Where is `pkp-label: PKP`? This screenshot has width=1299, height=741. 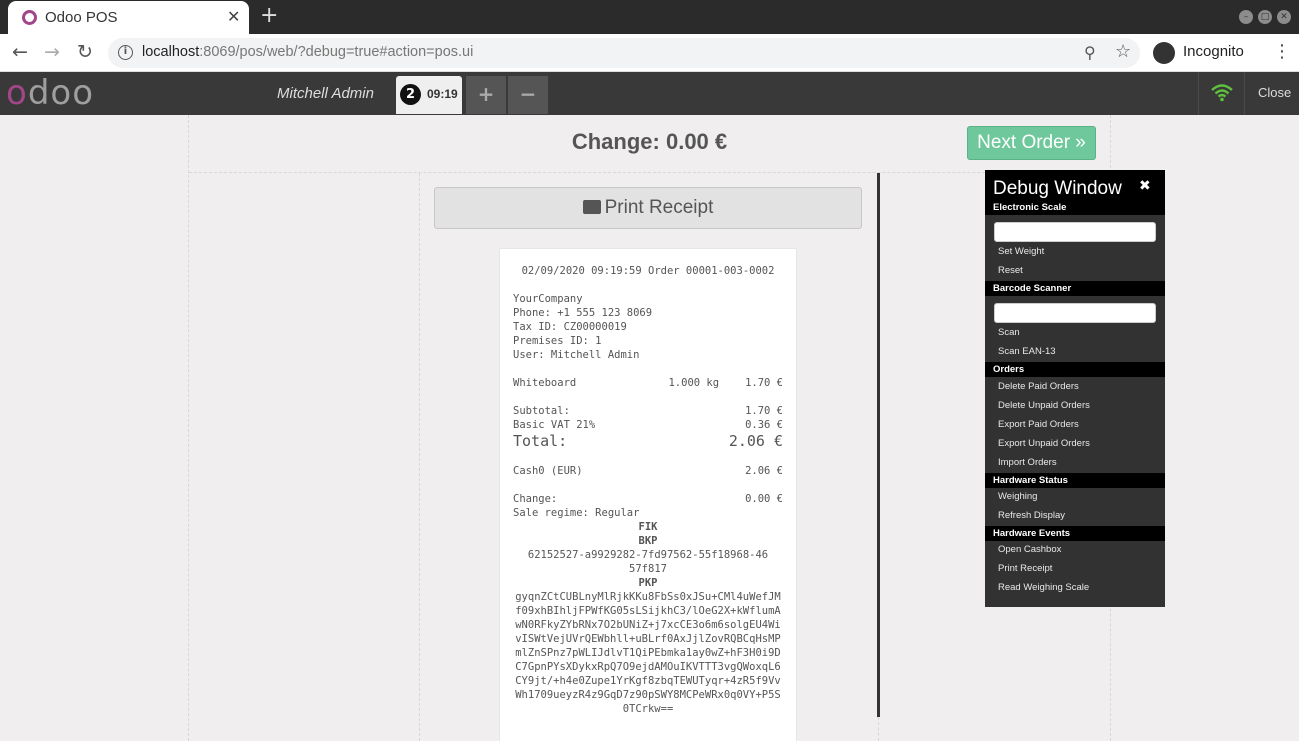 pkp-label: PKP is located at coordinates (648, 583).